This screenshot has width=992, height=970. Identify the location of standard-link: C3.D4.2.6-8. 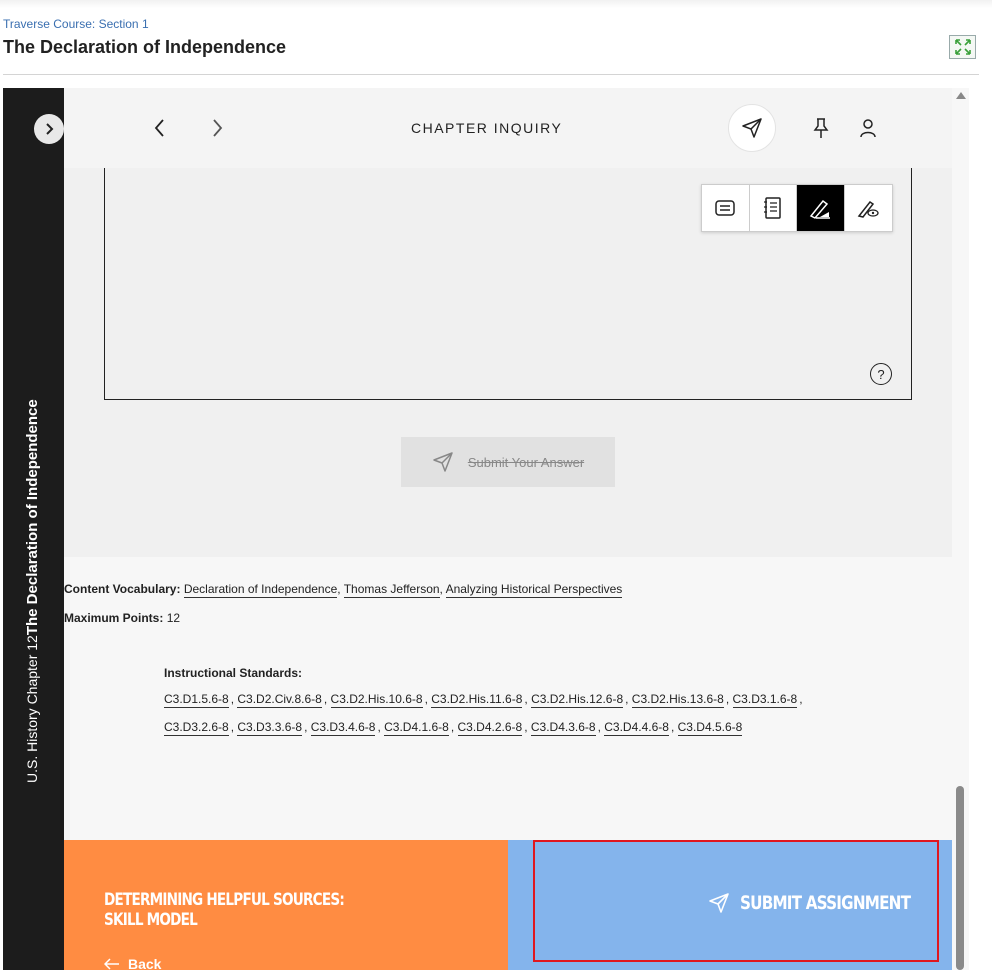
(490, 728).